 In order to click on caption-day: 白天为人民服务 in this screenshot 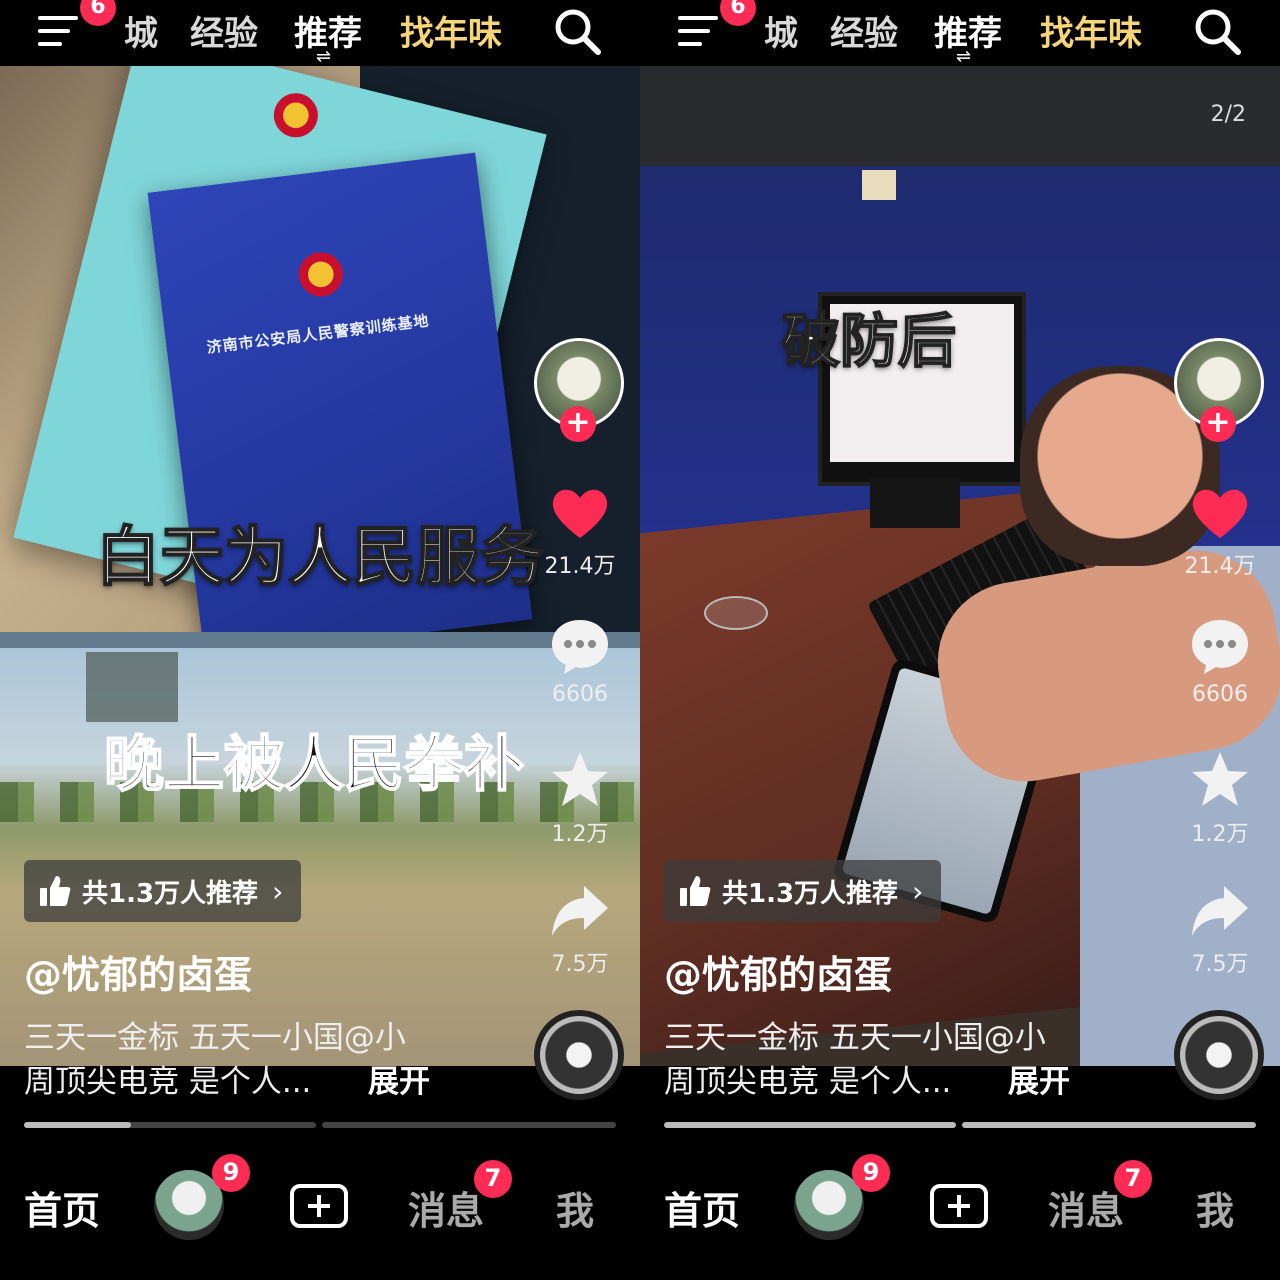, I will do `click(320, 558)`.